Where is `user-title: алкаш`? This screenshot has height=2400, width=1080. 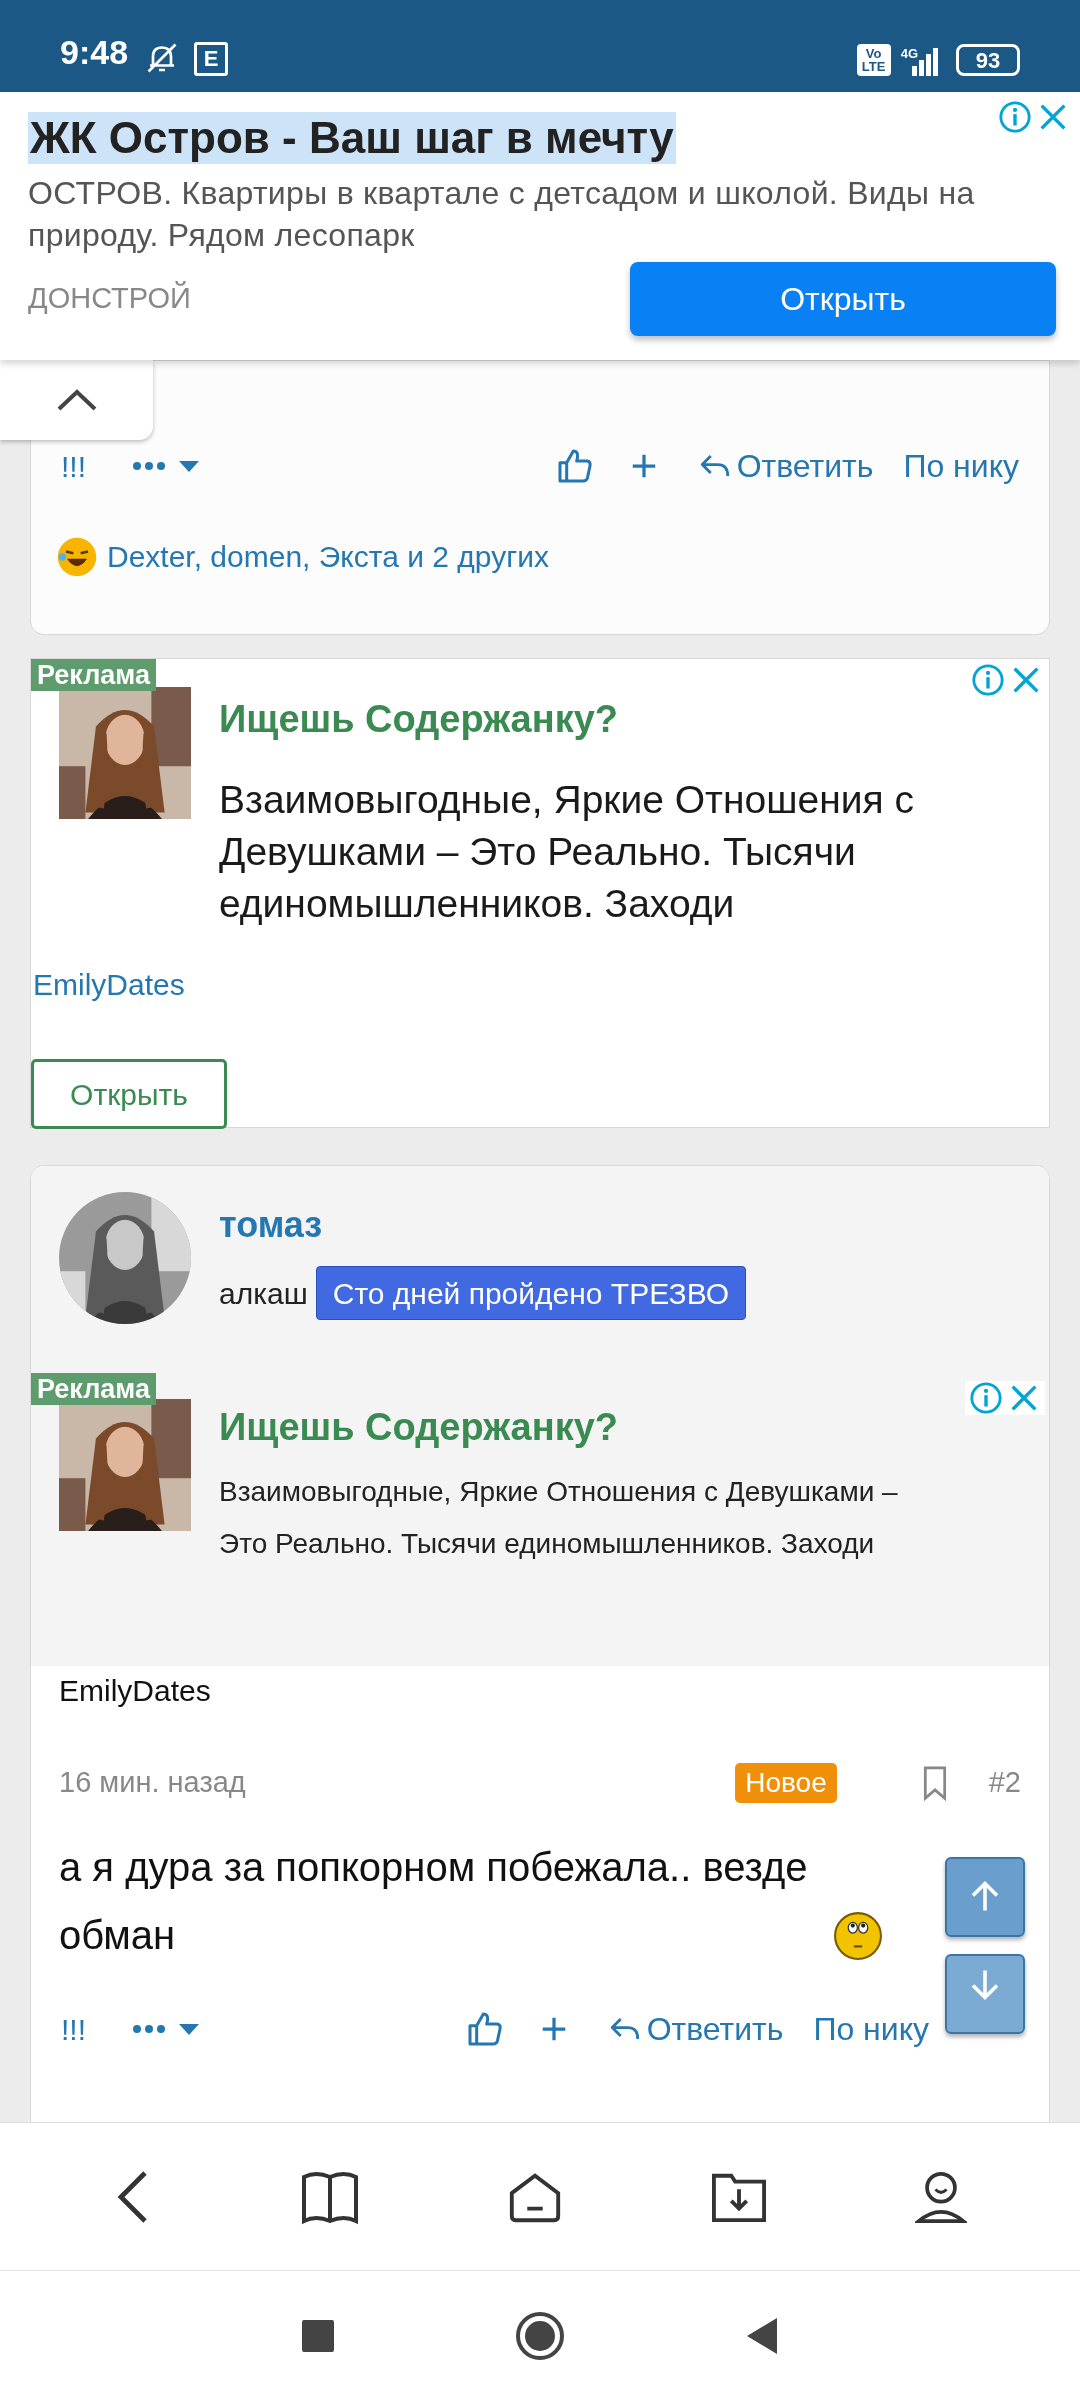 user-title: алкаш is located at coordinates (263, 1293).